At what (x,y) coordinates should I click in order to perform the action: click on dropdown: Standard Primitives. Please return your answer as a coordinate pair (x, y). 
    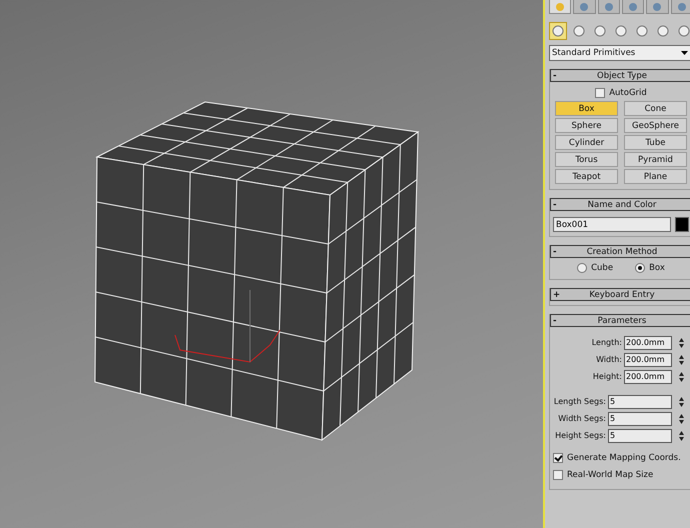
    Looking at the image, I should click on (619, 53).